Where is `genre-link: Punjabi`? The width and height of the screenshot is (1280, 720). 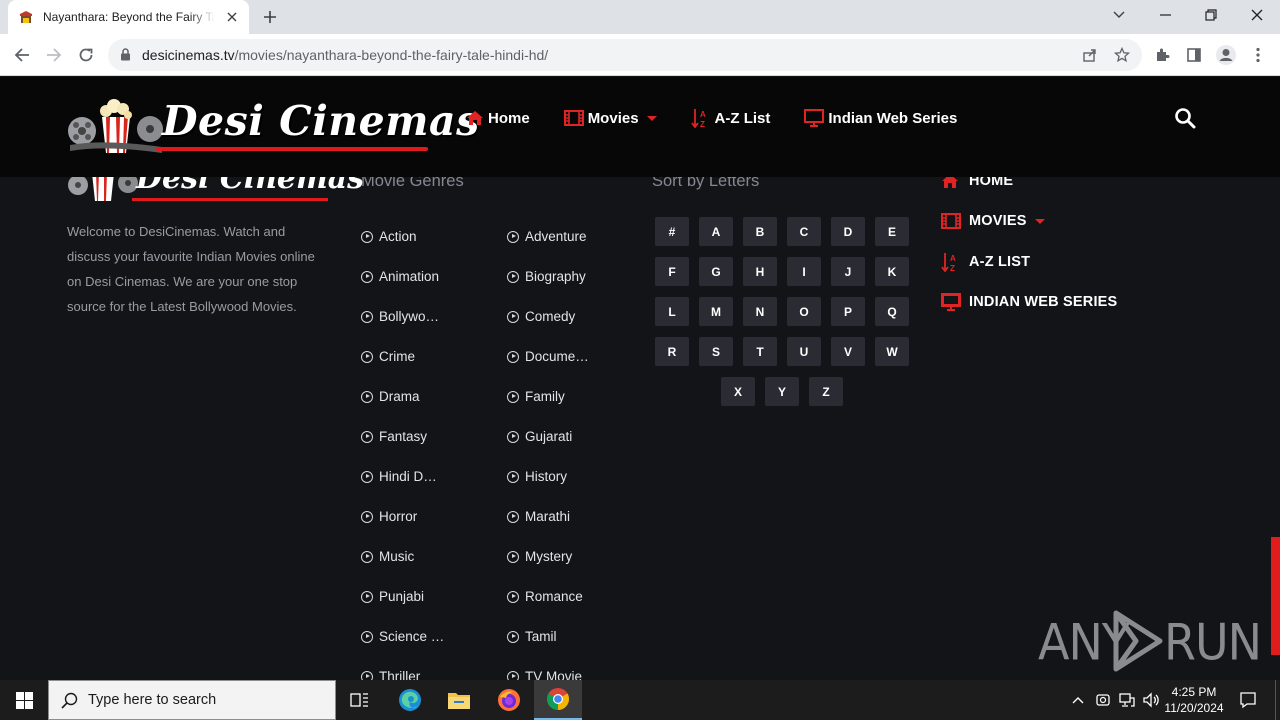 genre-link: Punjabi is located at coordinates (392, 596).